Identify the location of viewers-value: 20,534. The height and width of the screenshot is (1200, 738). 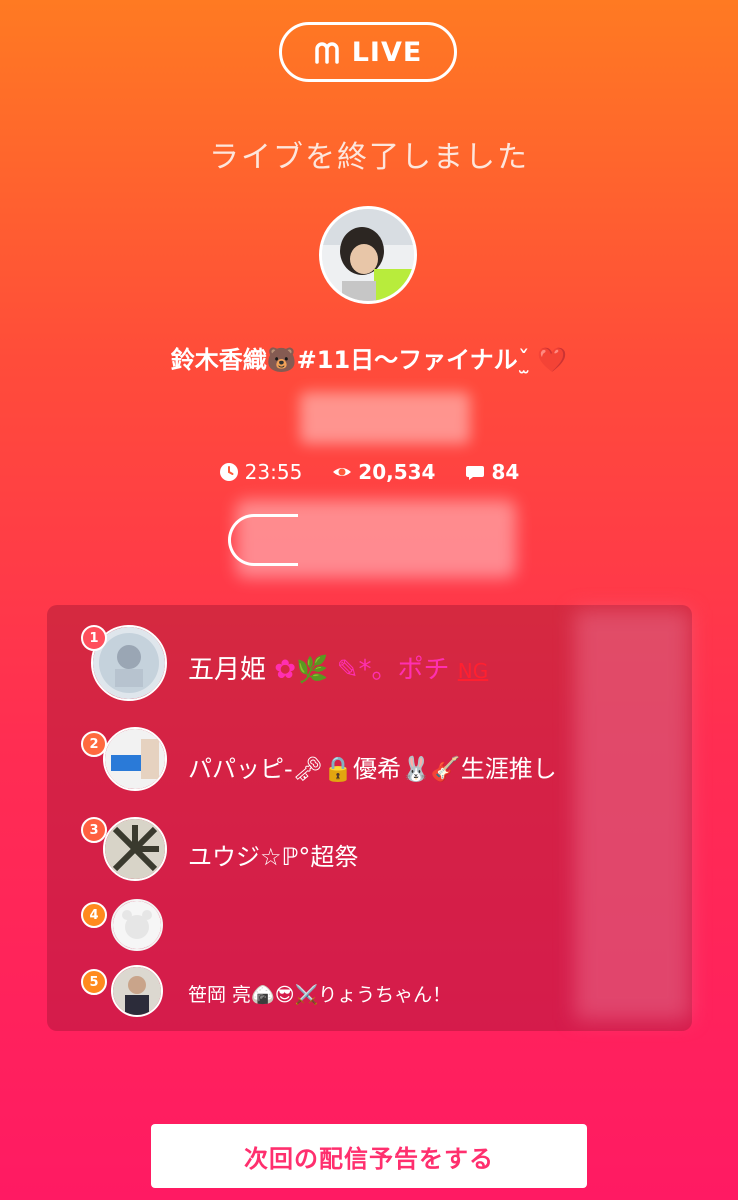
(397, 472).